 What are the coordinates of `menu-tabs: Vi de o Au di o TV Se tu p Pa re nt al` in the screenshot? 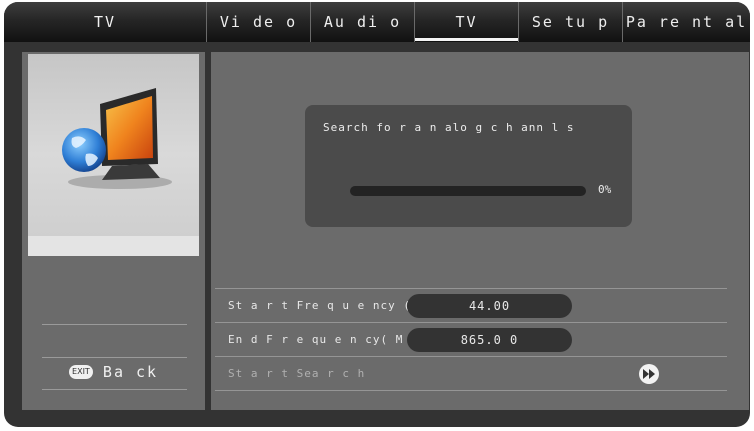 It's located at (478, 22).